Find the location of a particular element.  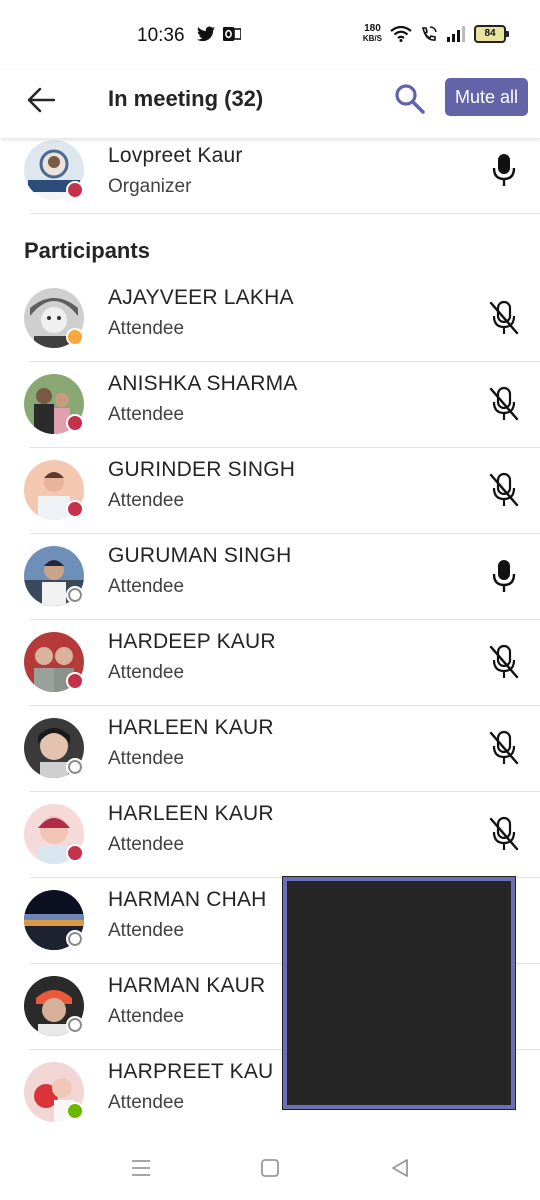

mute-all-button: Mute all is located at coordinates (486, 97).